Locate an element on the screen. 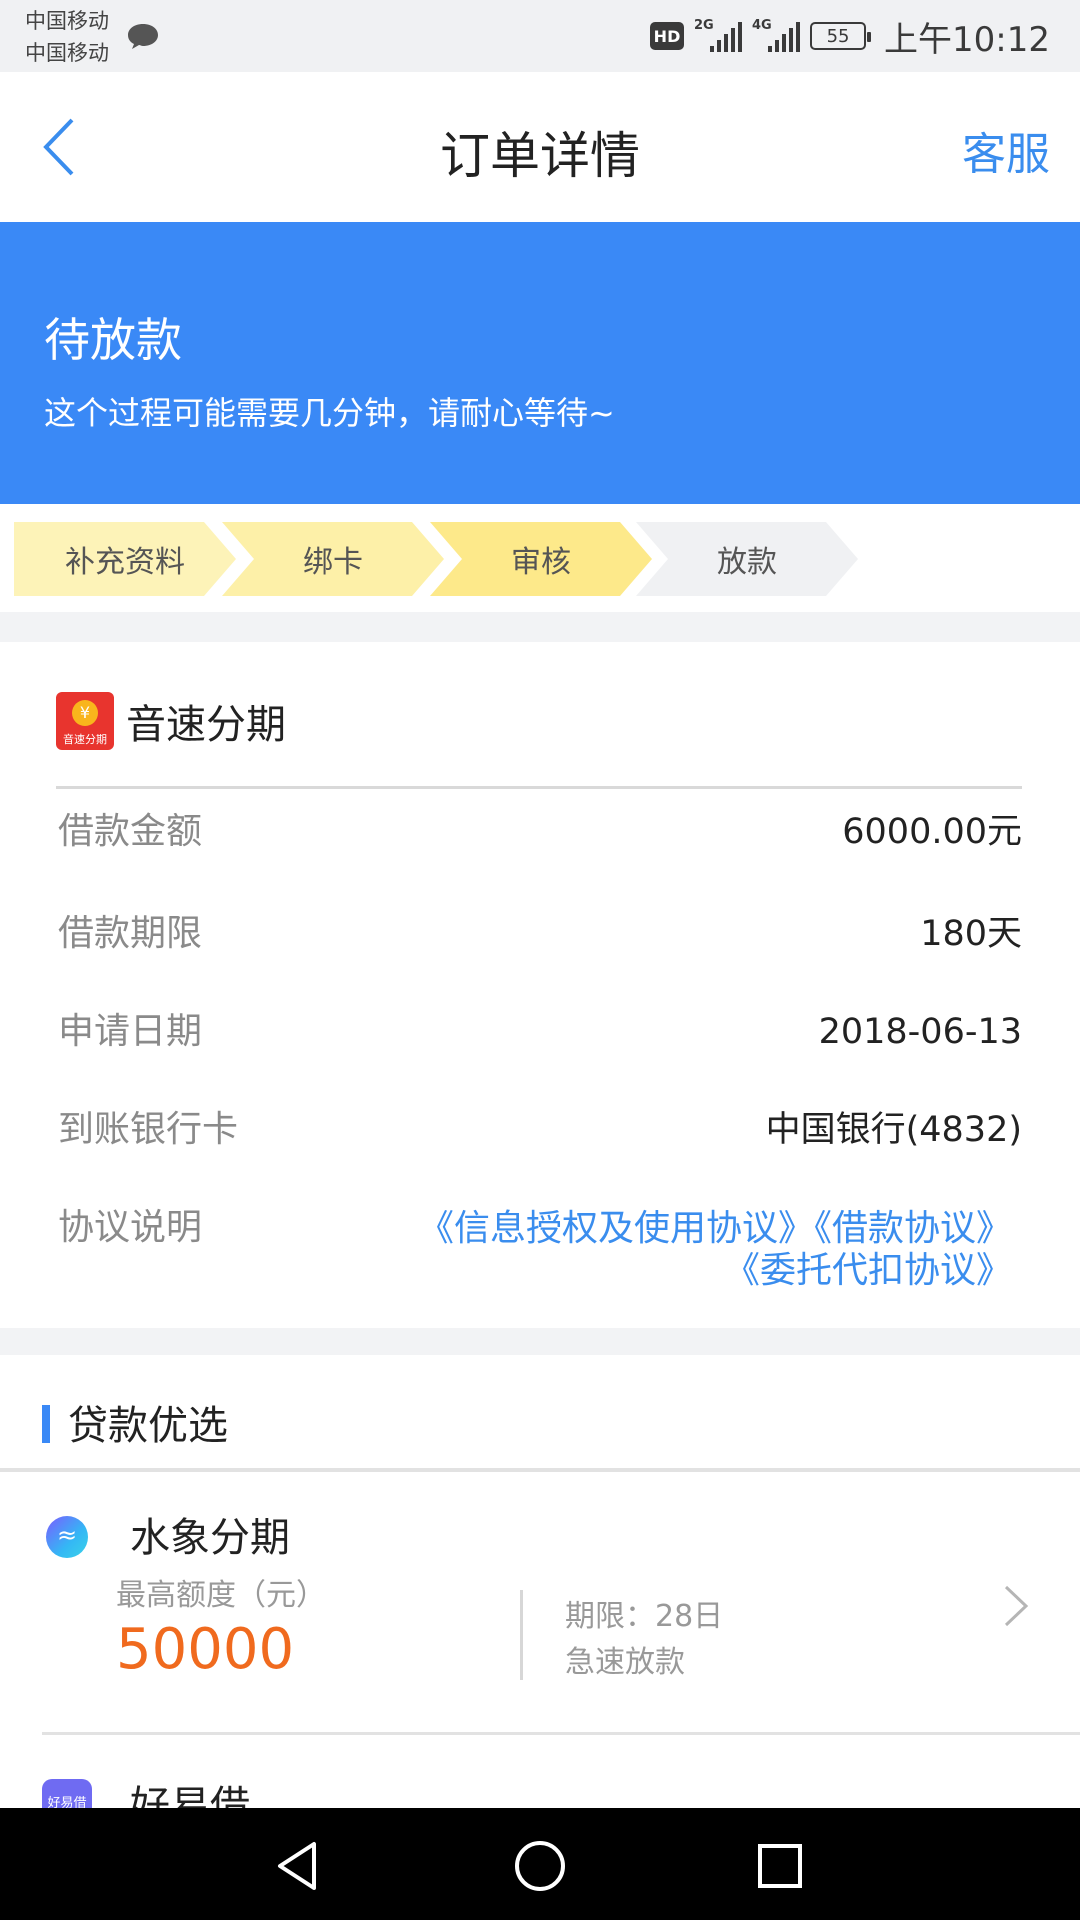 Image resolution: width=1080 pixels, height=1920 pixels. customer-service-button: 客服 is located at coordinates (1006, 150).